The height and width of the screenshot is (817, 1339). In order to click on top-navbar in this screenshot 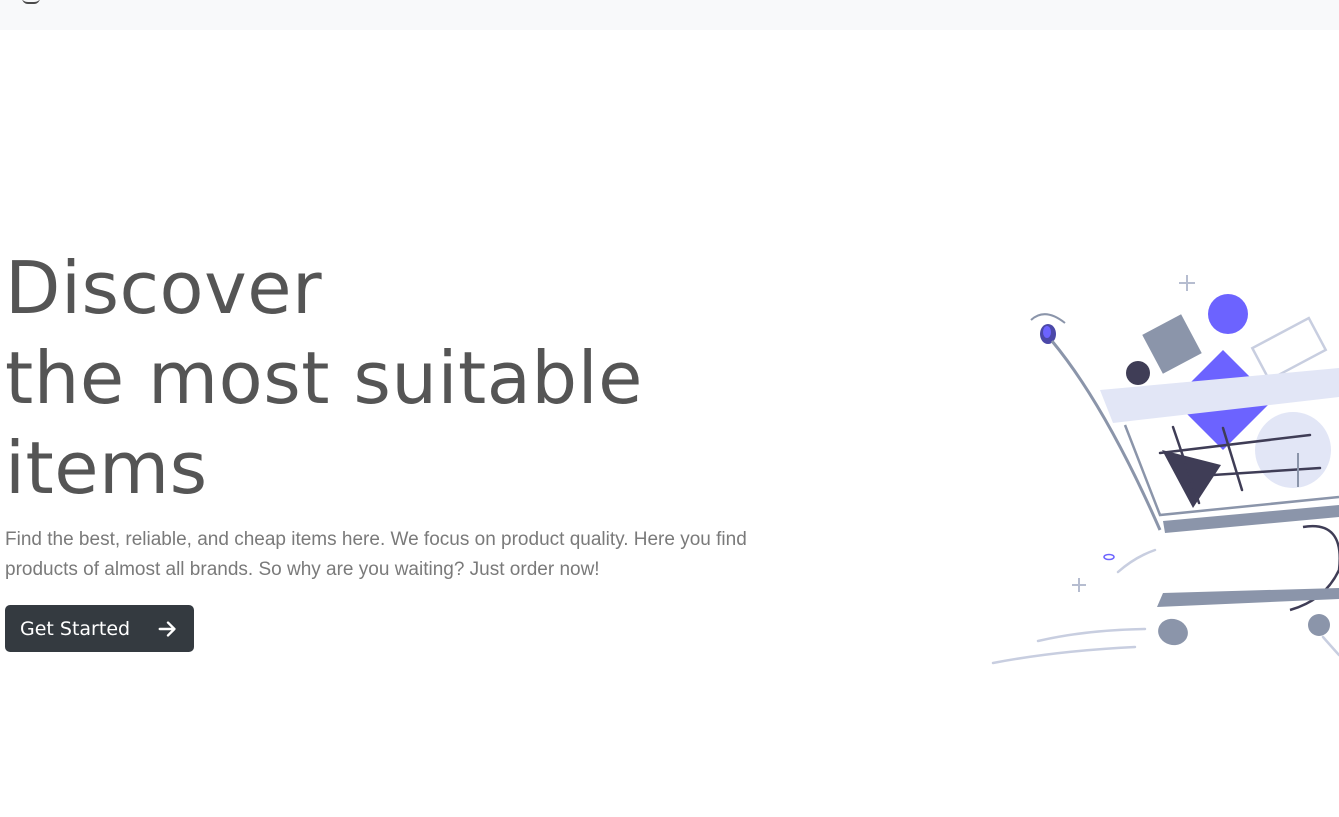, I will do `click(669, 15)`.